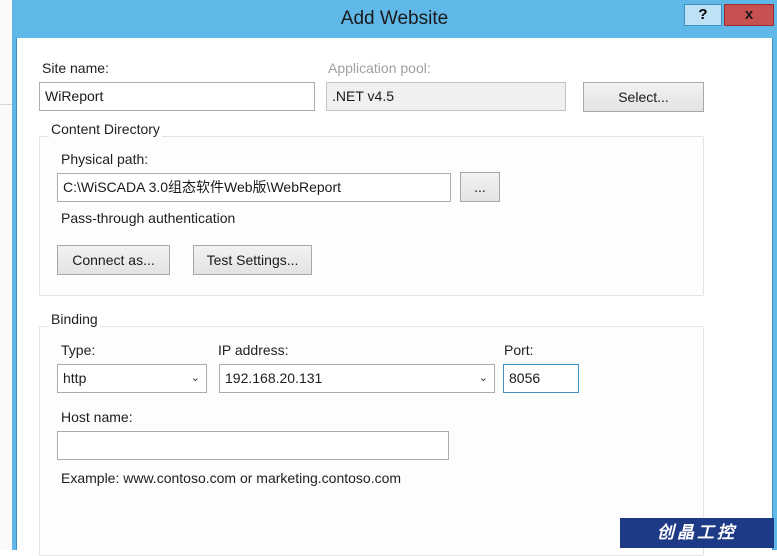  Describe the element at coordinates (703, 15) in the screenshot. I see `help-button: ?` at that location.